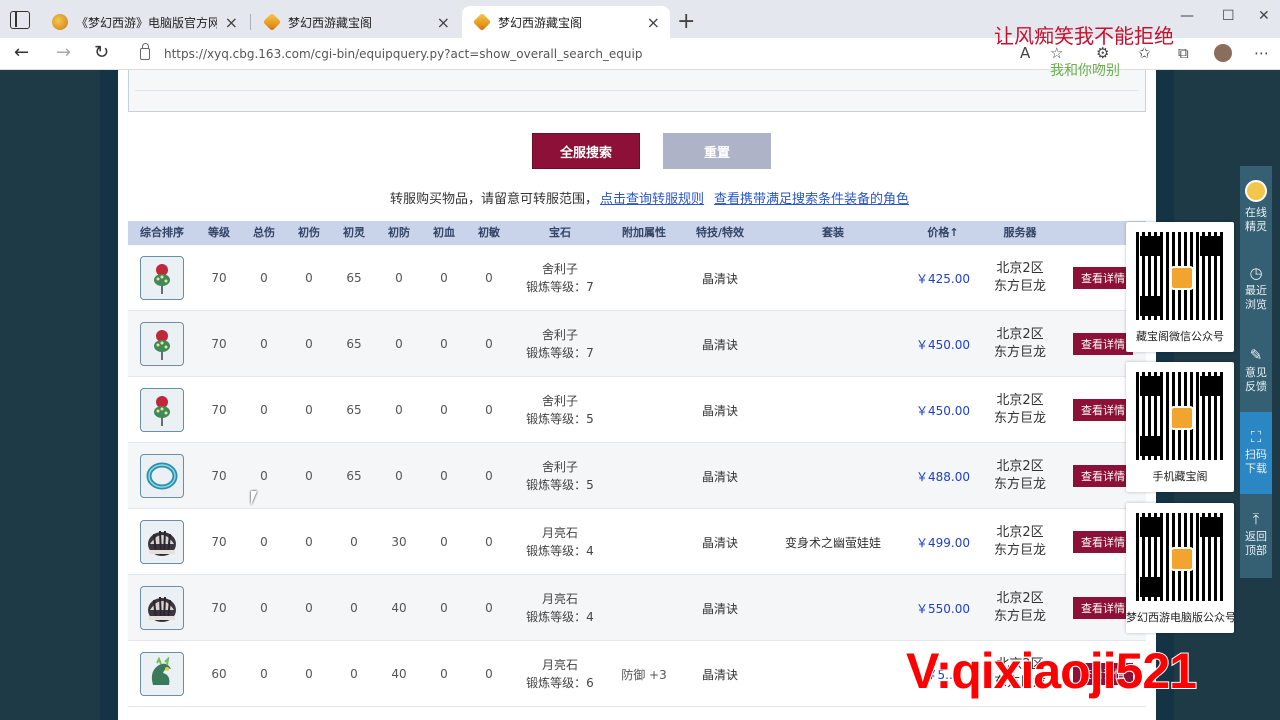 The width and height of the screenshot is (1280, 720). What do you see at coordinates (686, 21) in the screenshot?
I see `new-tab-icon: +` at bounding box center [686, 21].